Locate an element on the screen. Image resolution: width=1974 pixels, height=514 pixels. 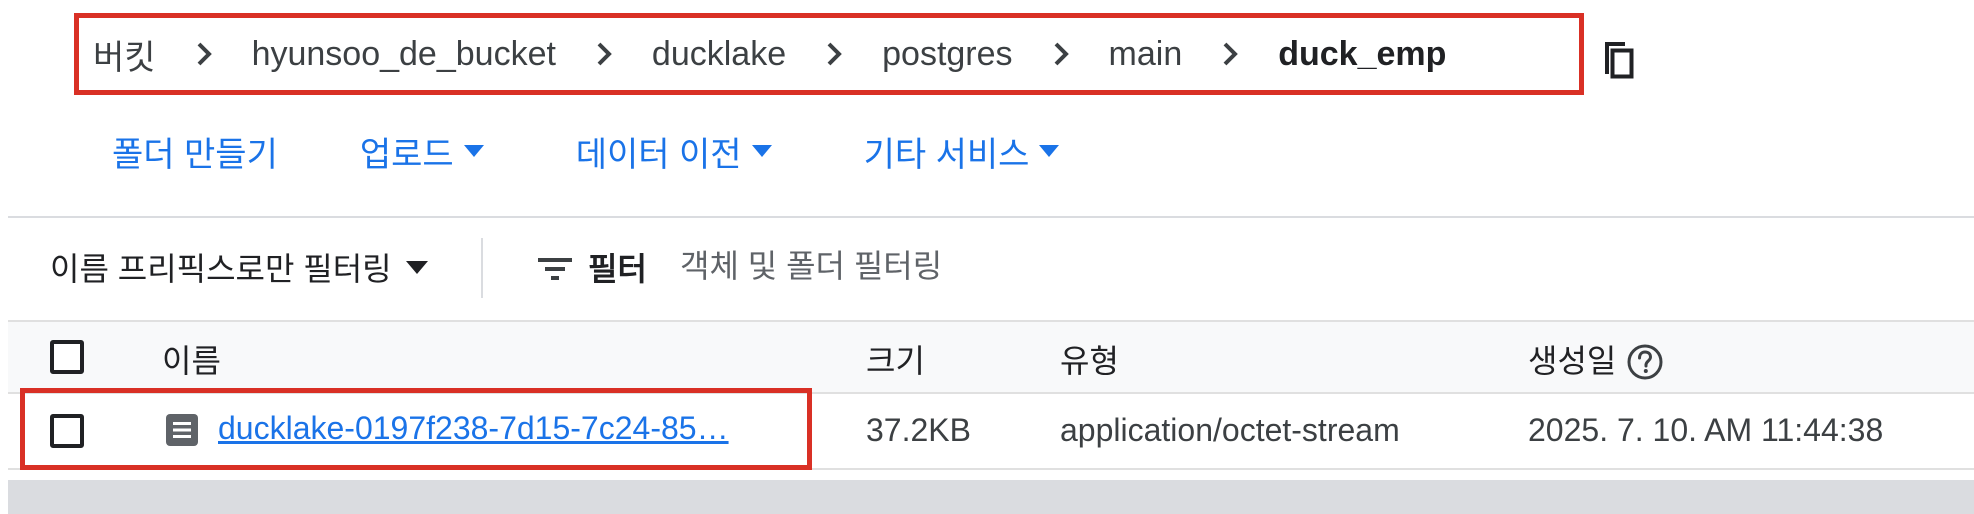
breadcrumb-item-buckets: 버킷 is located at coordinates (124, 54).